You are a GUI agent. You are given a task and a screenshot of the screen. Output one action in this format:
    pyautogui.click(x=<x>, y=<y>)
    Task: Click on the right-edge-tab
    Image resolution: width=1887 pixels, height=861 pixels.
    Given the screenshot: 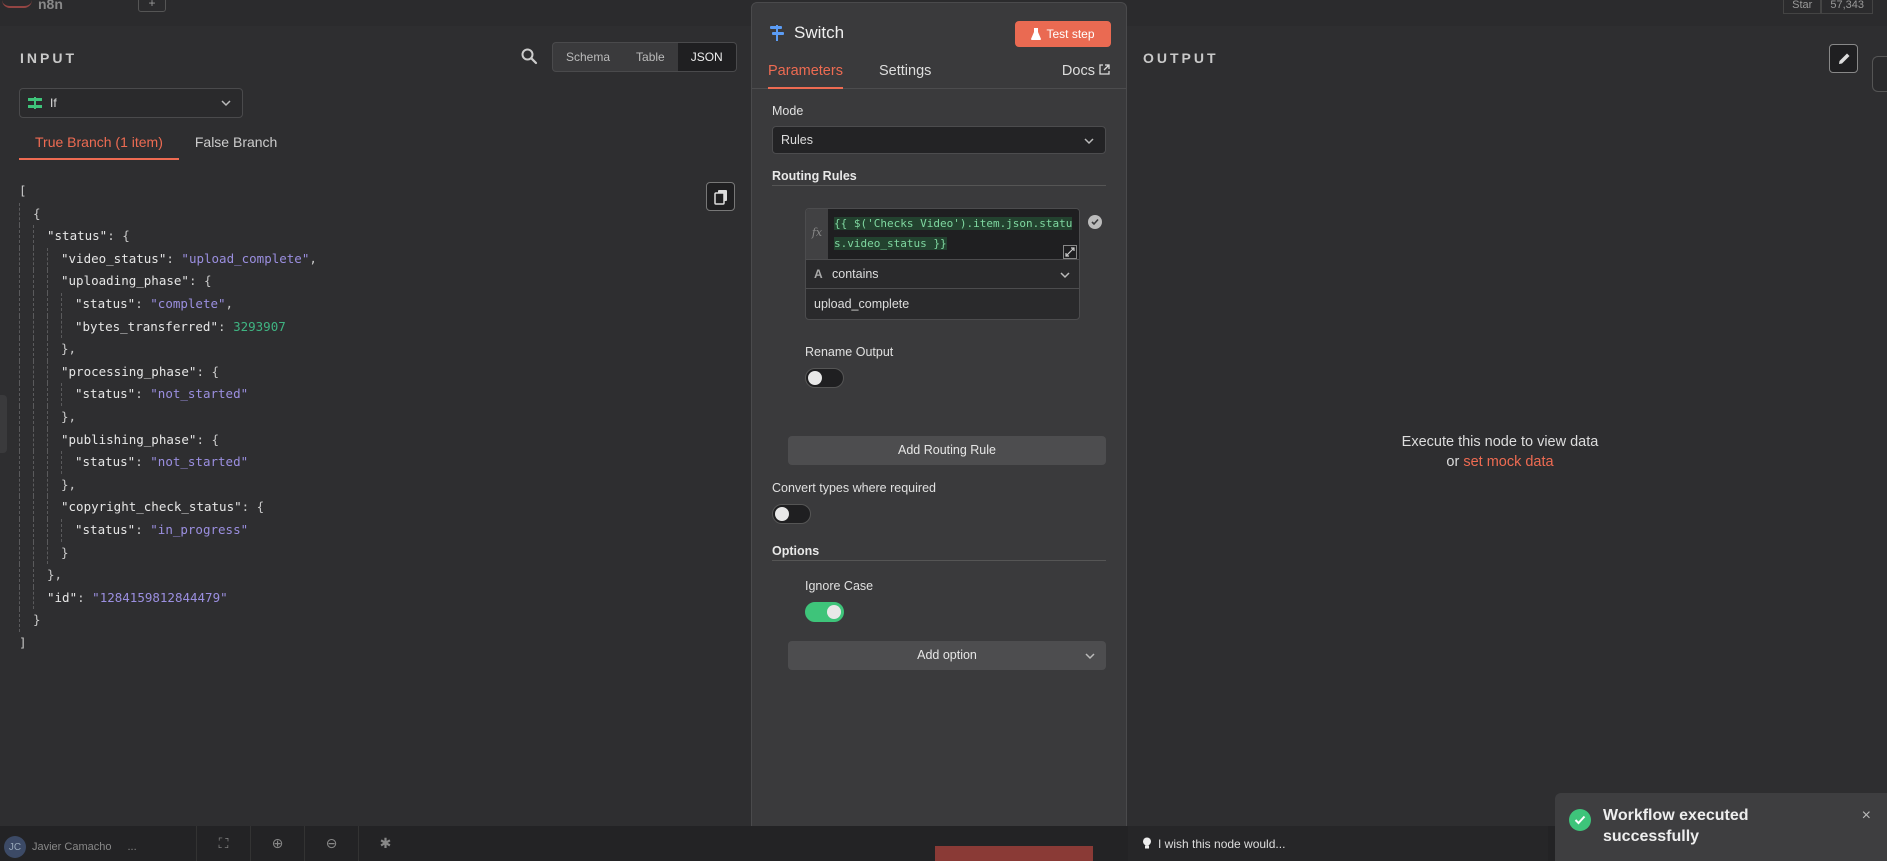 What is the action you would take?
    pyautogui.click(x=1879, y=74)
    